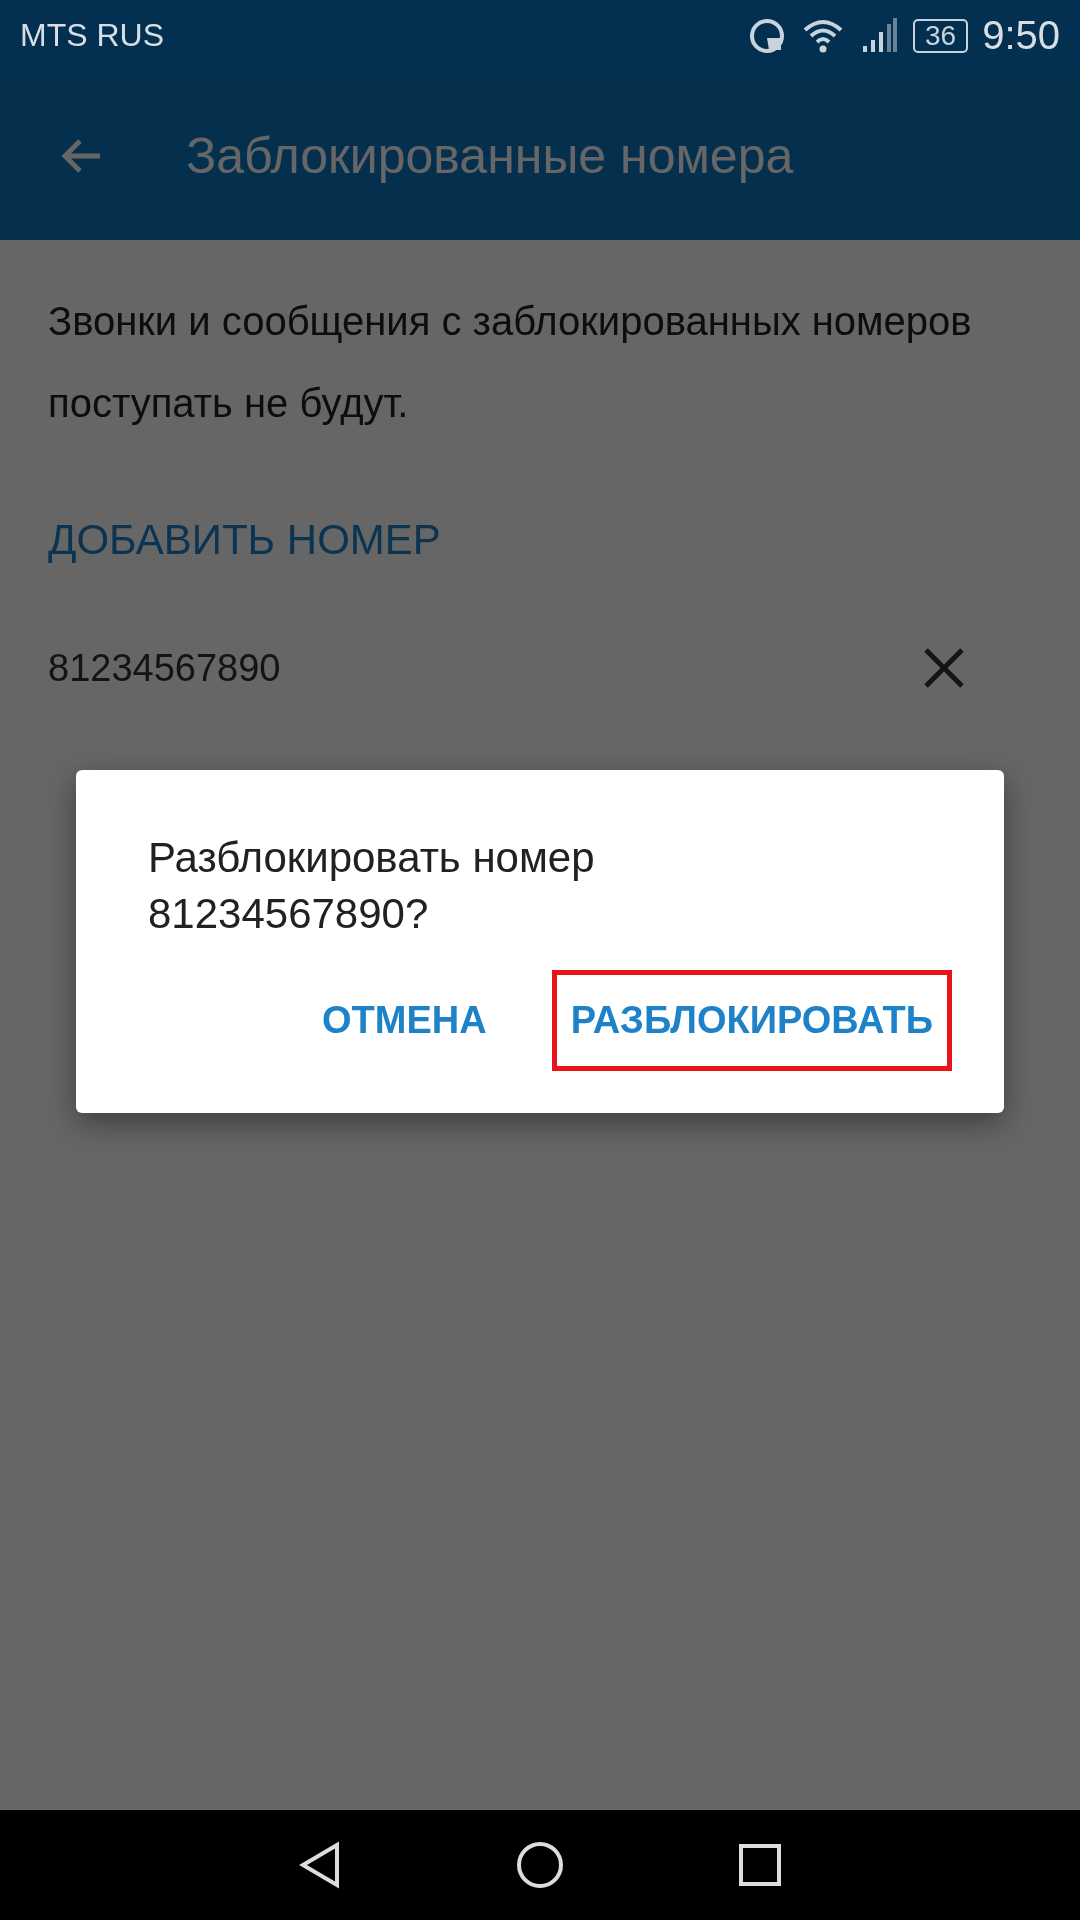  I want to click on cancel-button: ОТМЕНА, so click(404, 1020).